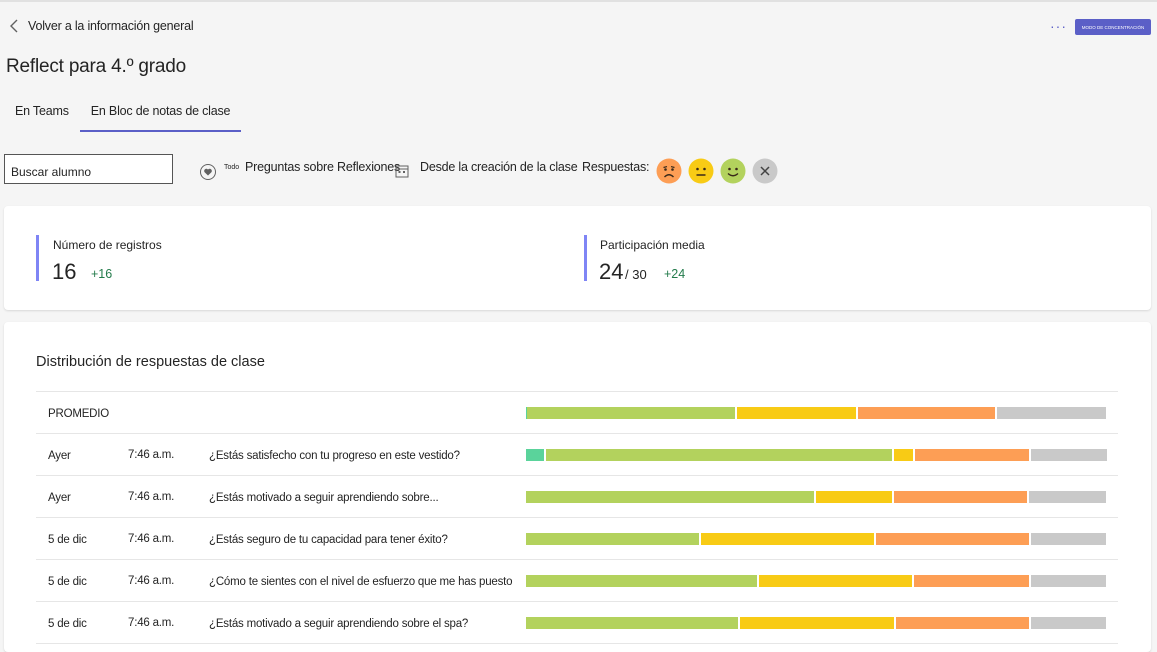 The height and width of the screenshot is (652, 1157). I want to click on back-to-overview-link: Volver a la información general, so click(101, 26).